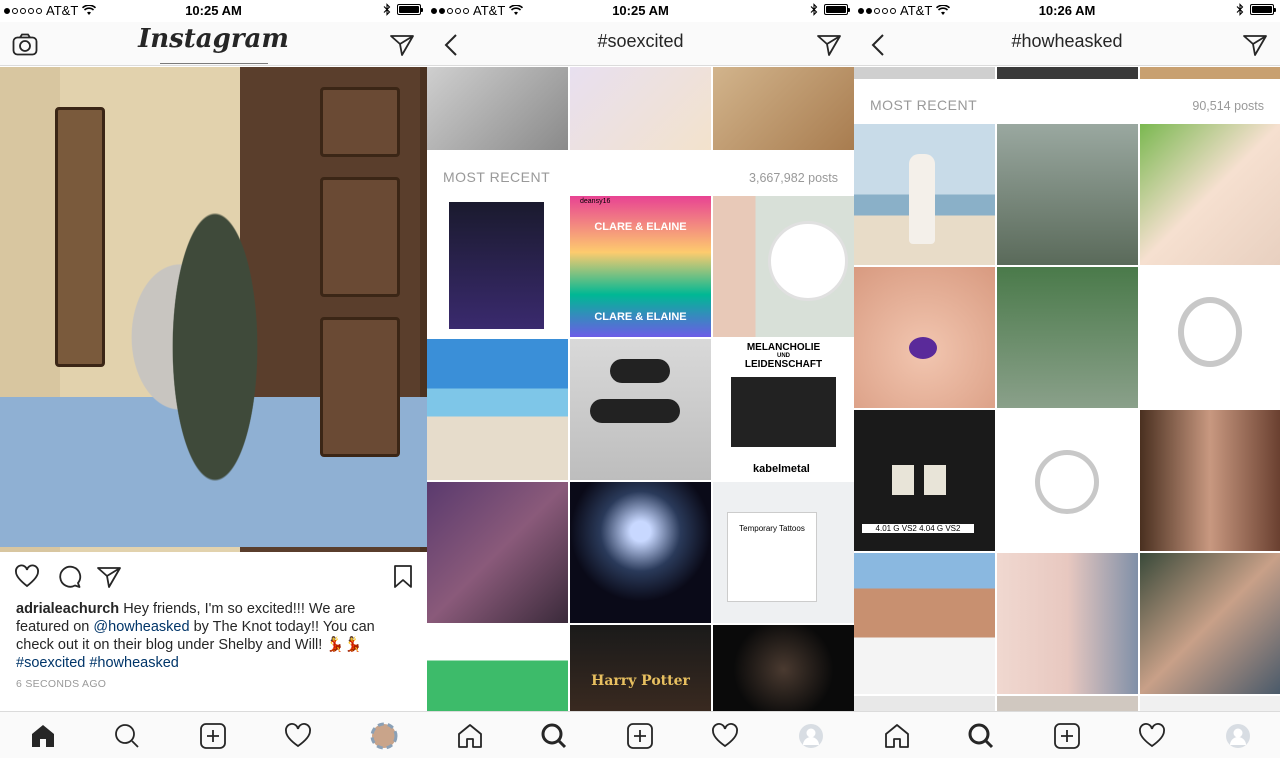  I want to click on post-count: 3,667,982 posts, so click(793, 178).